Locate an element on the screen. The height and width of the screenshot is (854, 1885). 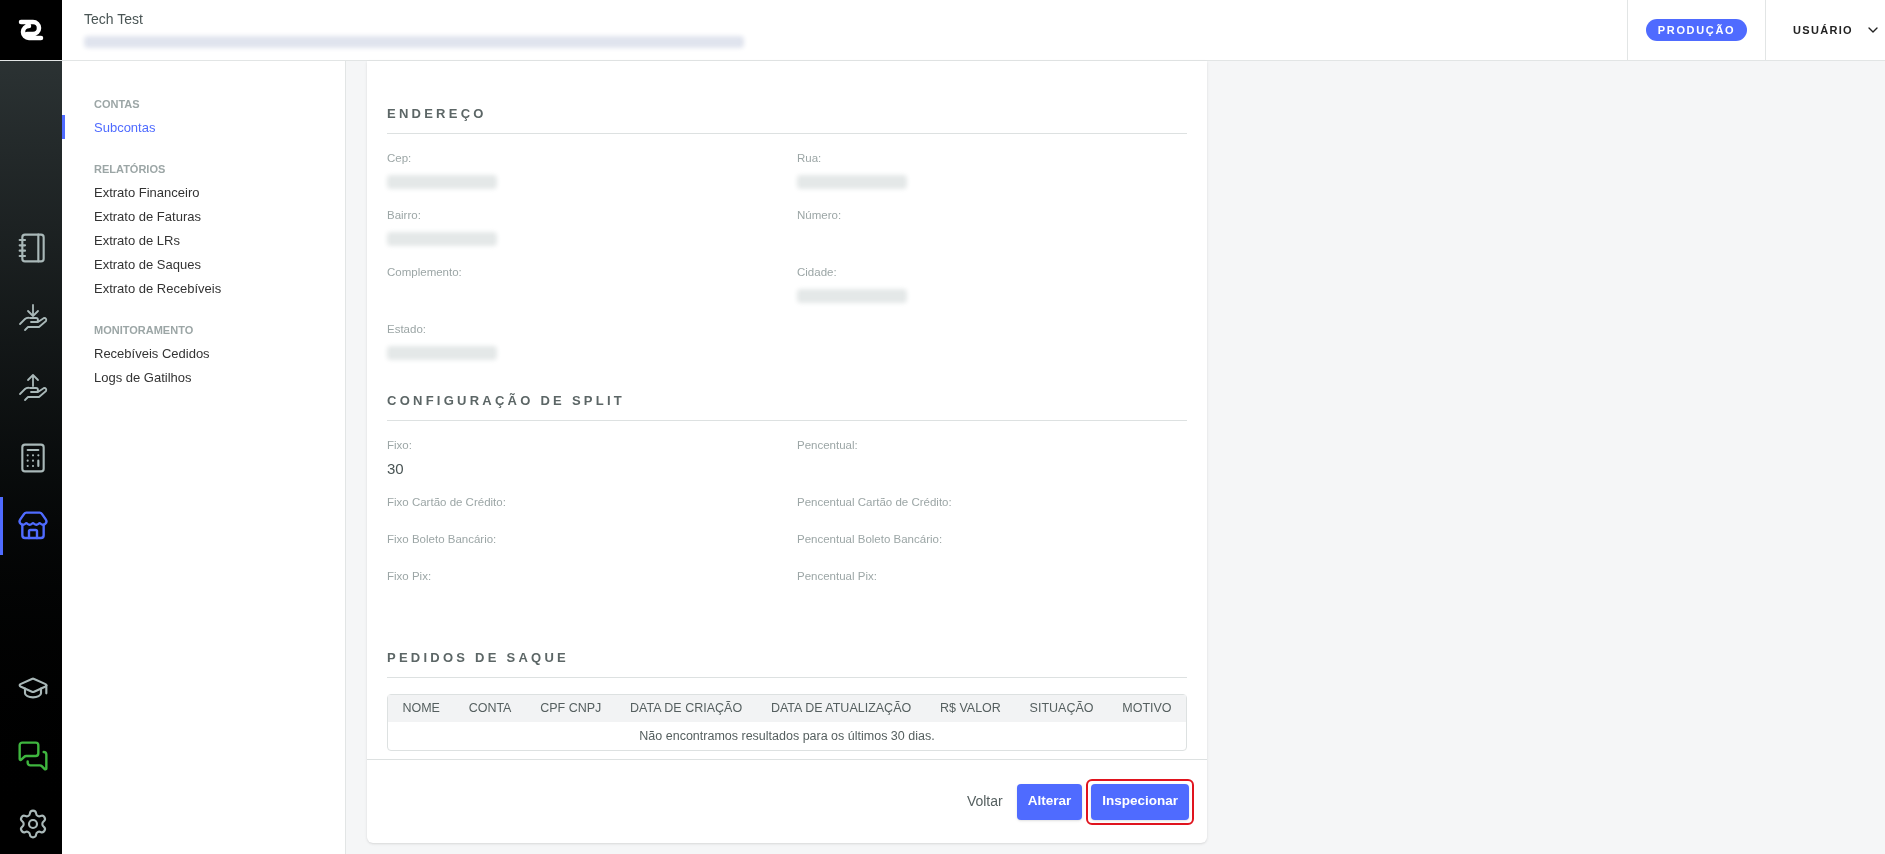
sidebar-link: Extrato de Recebíveis is located at coordinates (158, 288).